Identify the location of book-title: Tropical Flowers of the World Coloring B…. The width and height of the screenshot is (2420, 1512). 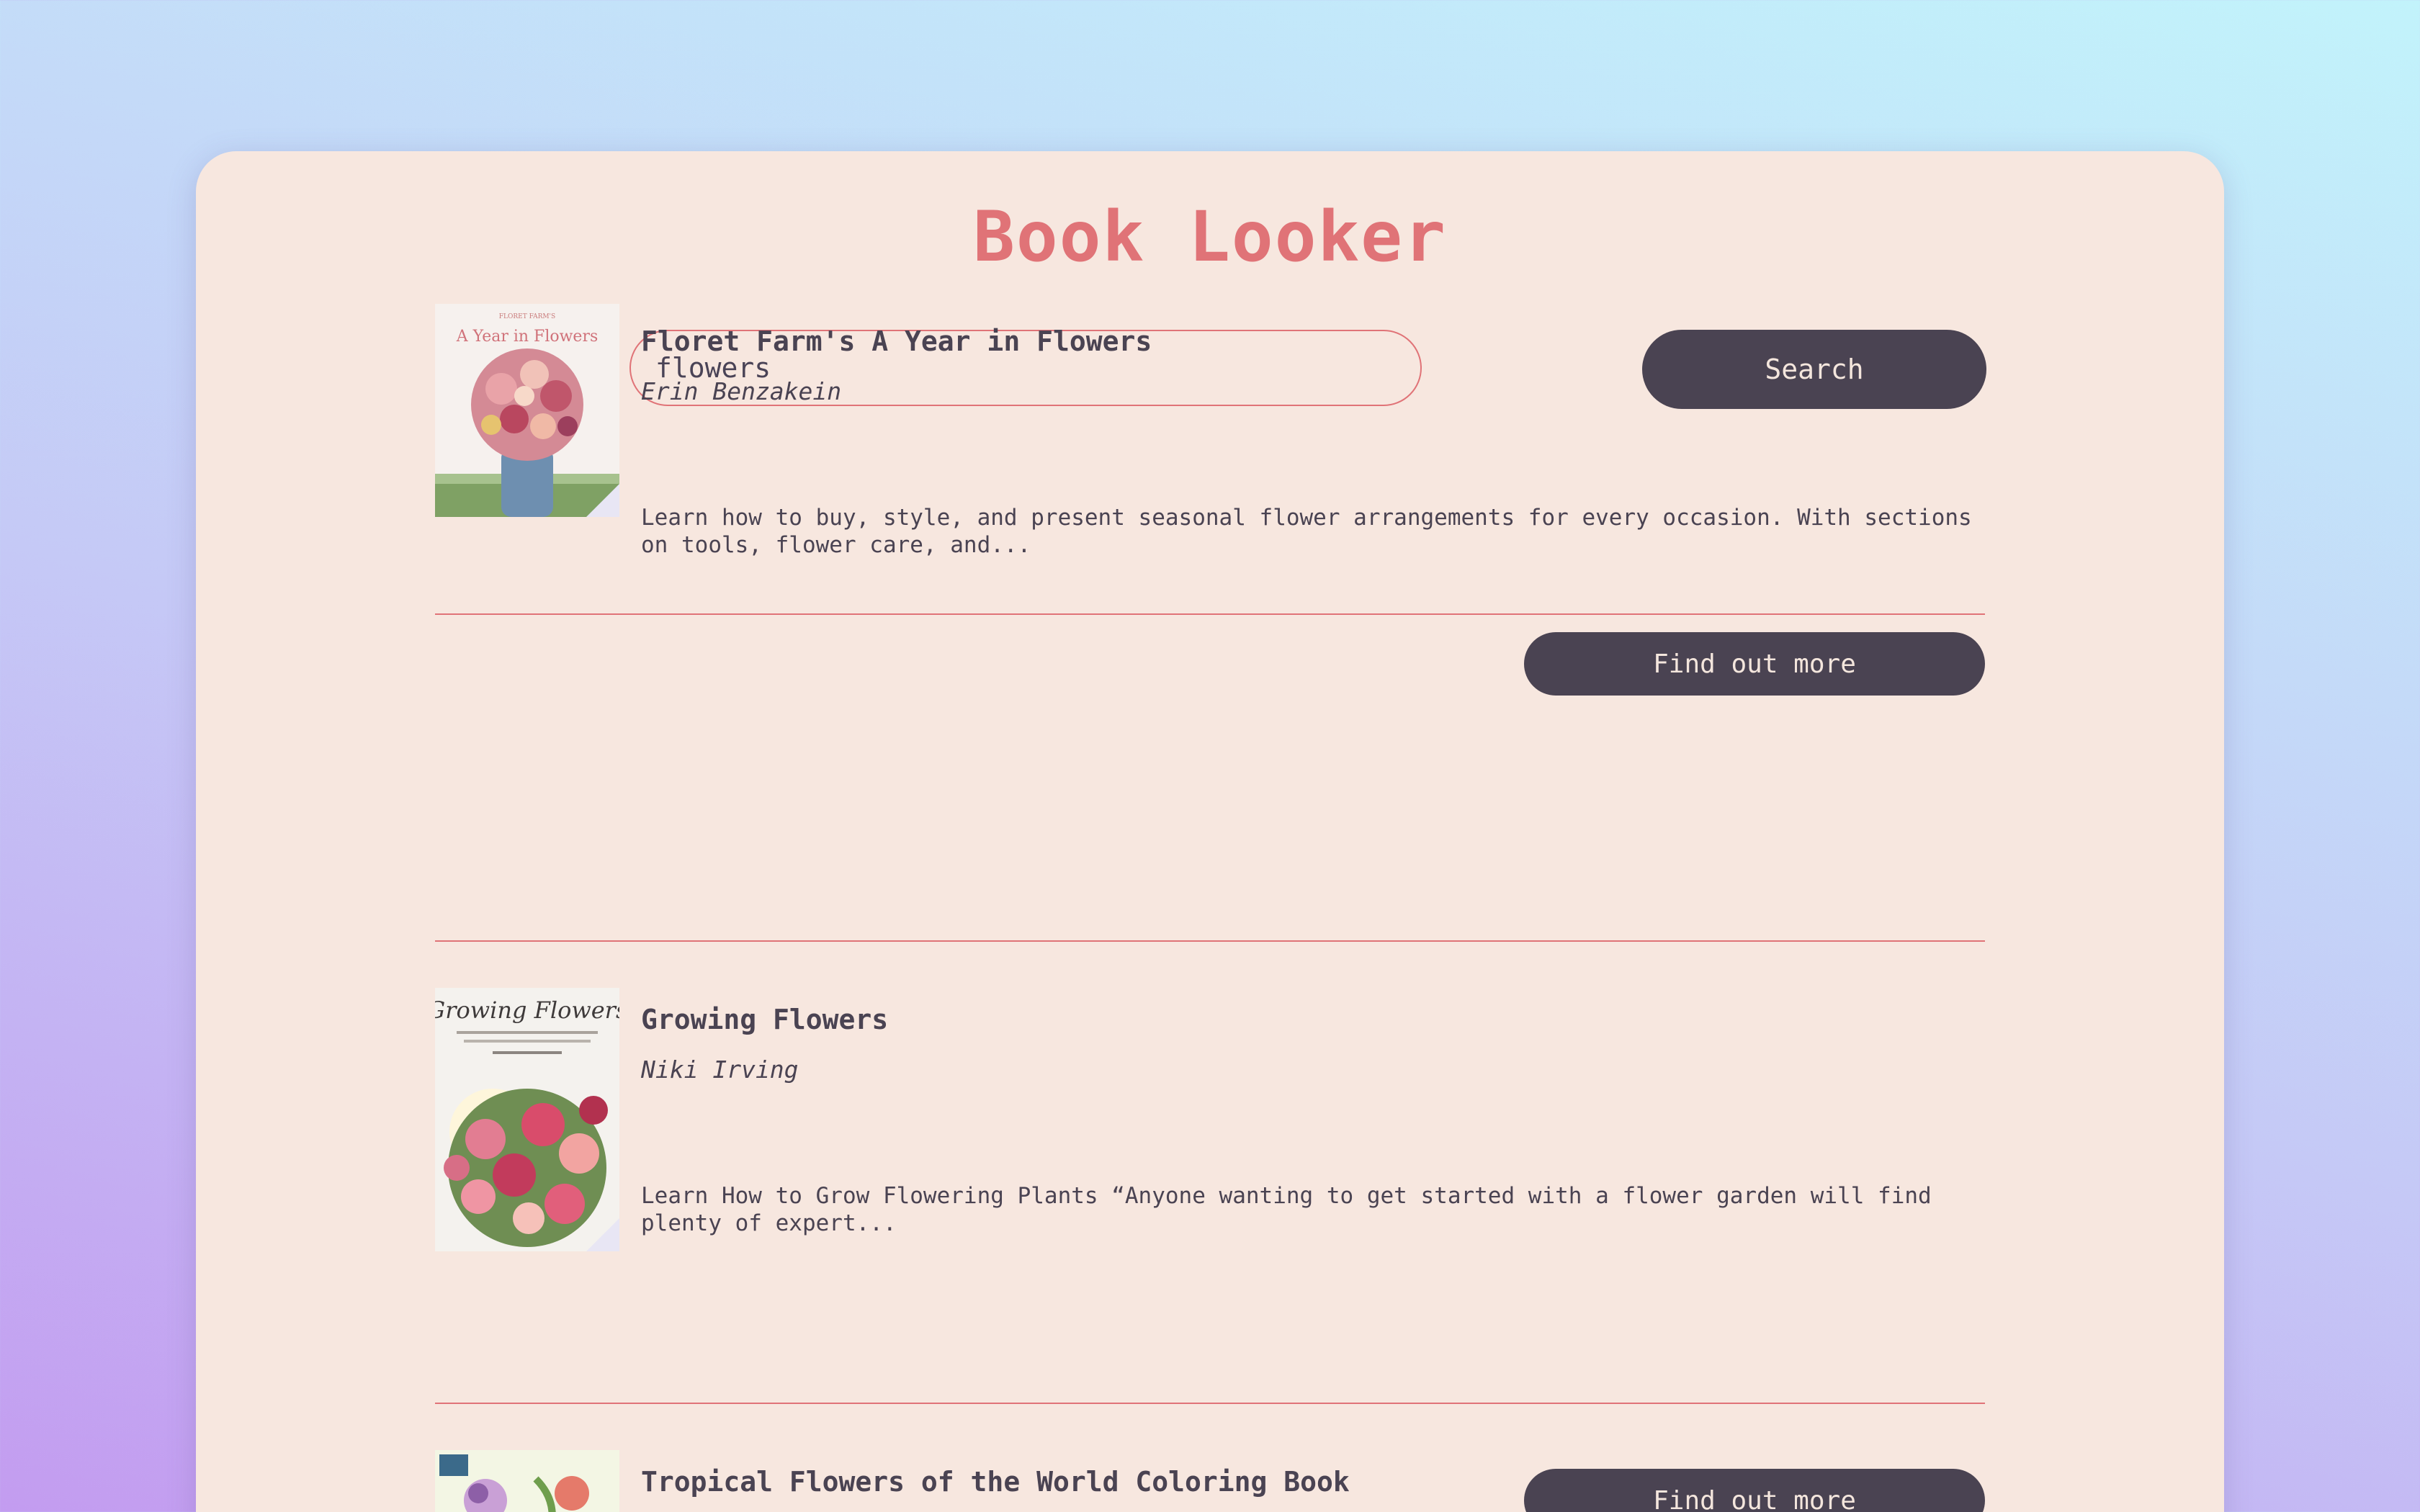
(995, 1482).